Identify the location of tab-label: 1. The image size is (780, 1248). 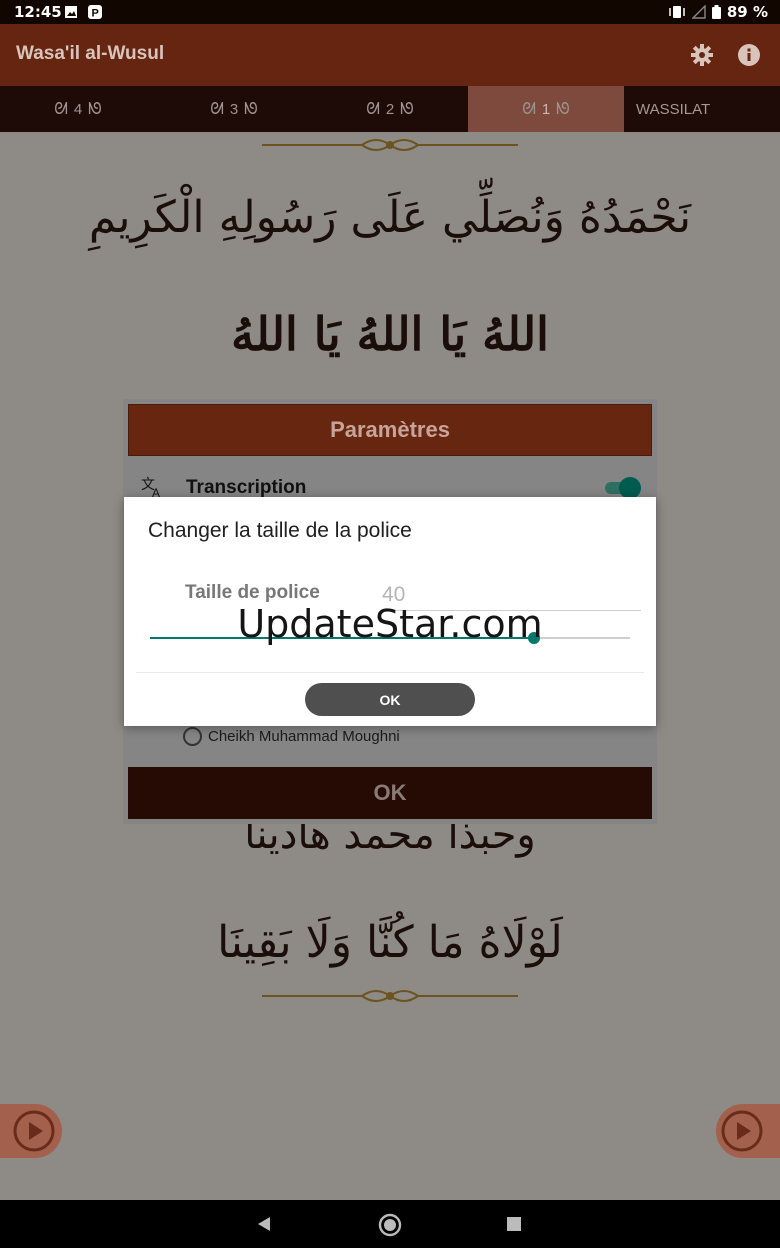
(546, 109).